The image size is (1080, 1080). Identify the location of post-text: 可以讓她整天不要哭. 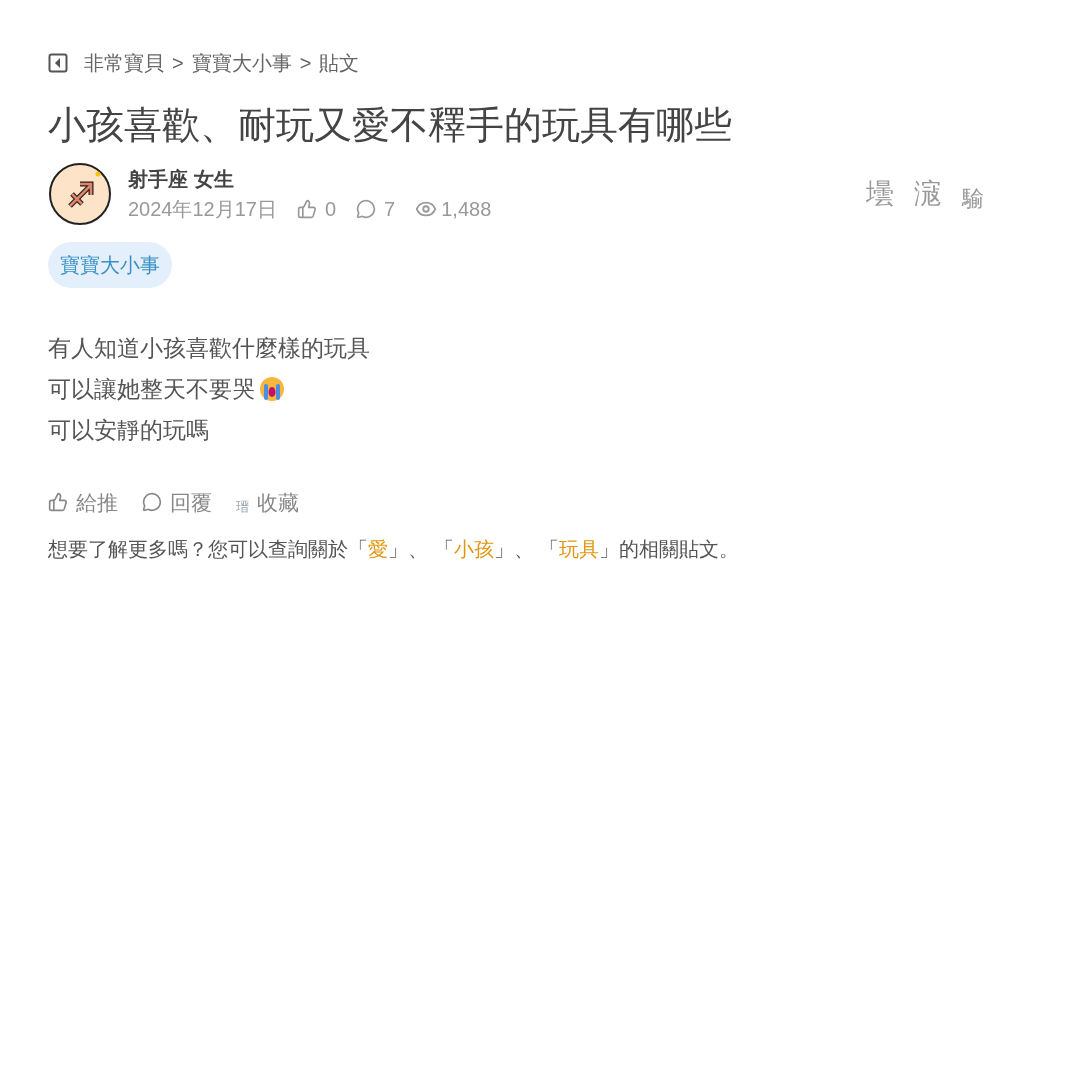
(540, 389).